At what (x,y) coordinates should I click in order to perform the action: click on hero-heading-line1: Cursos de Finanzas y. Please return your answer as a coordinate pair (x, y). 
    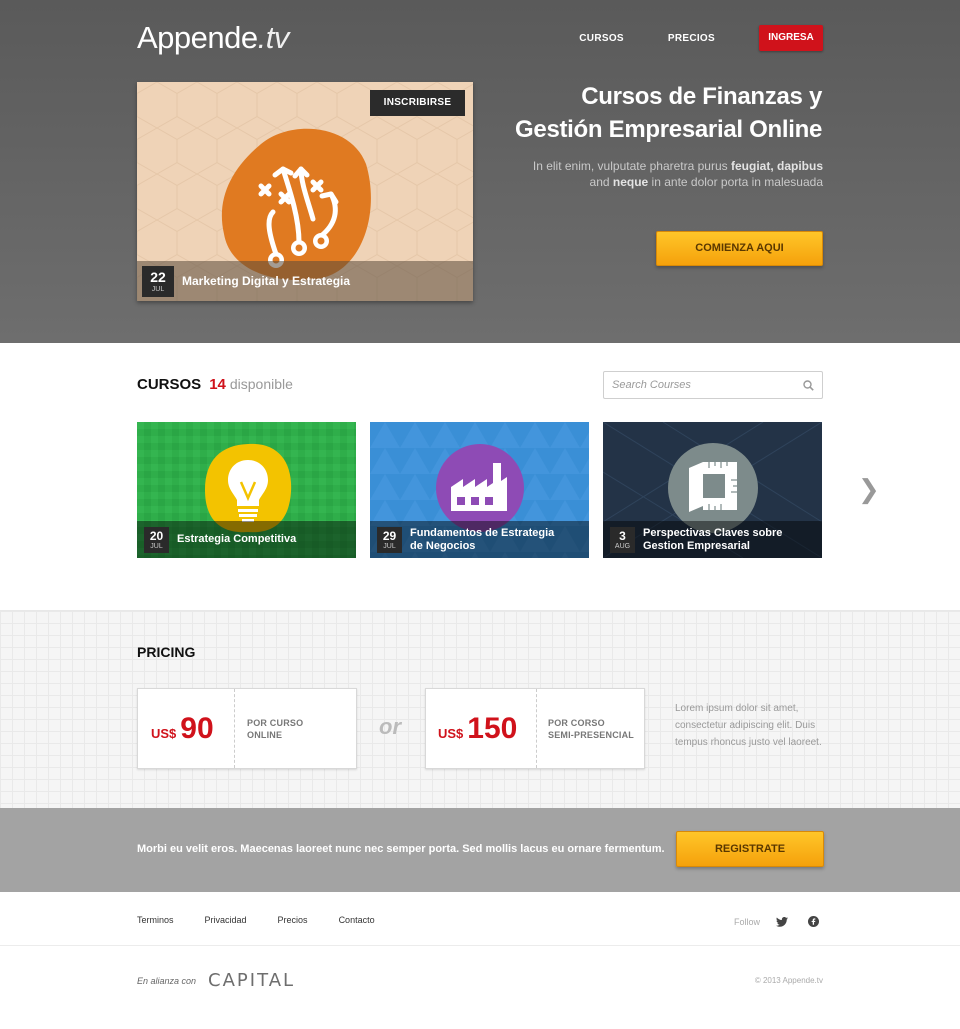
    Looking at the image, I should click on (701, 96).